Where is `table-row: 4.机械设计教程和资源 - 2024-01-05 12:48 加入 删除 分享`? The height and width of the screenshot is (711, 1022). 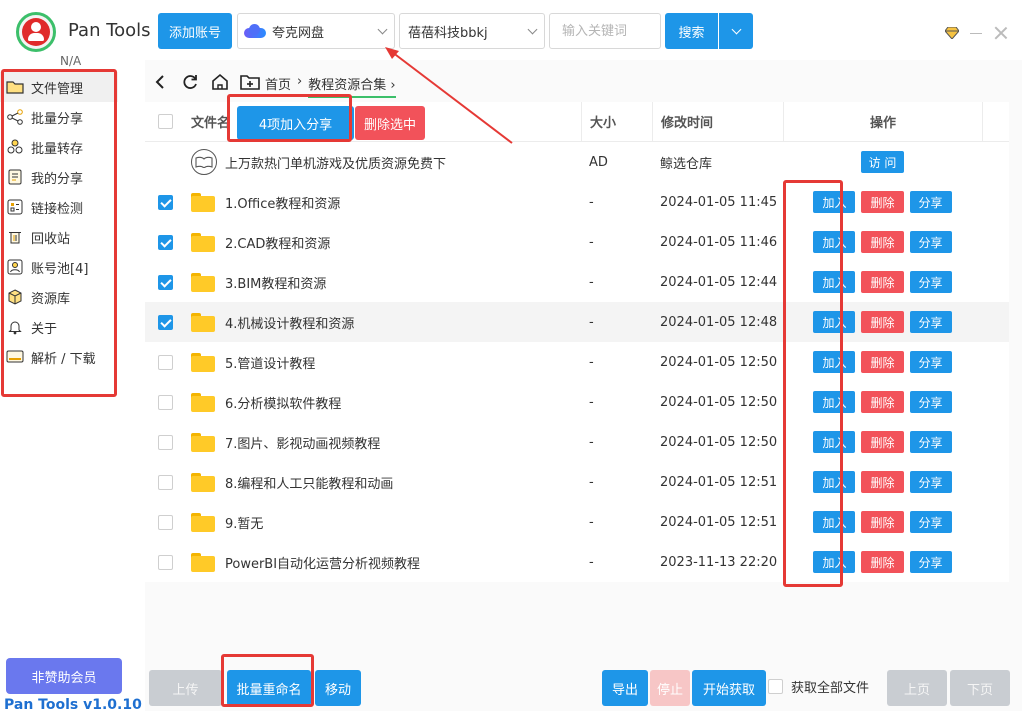
table-row: 4.机械设计教程和资源 - 2024-01-05 12:48 加入 删除 分享 is located at coordinates (577, 322).